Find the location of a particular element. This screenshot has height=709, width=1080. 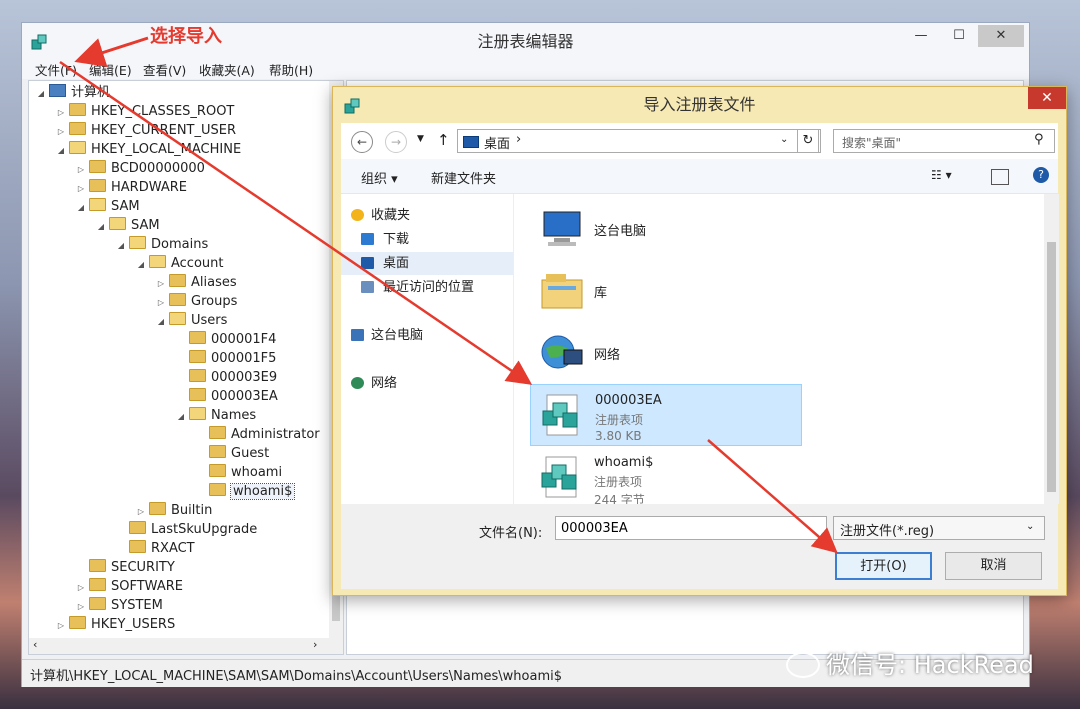

nav-item: 收藏夹 is located at coordinates (431, 215).